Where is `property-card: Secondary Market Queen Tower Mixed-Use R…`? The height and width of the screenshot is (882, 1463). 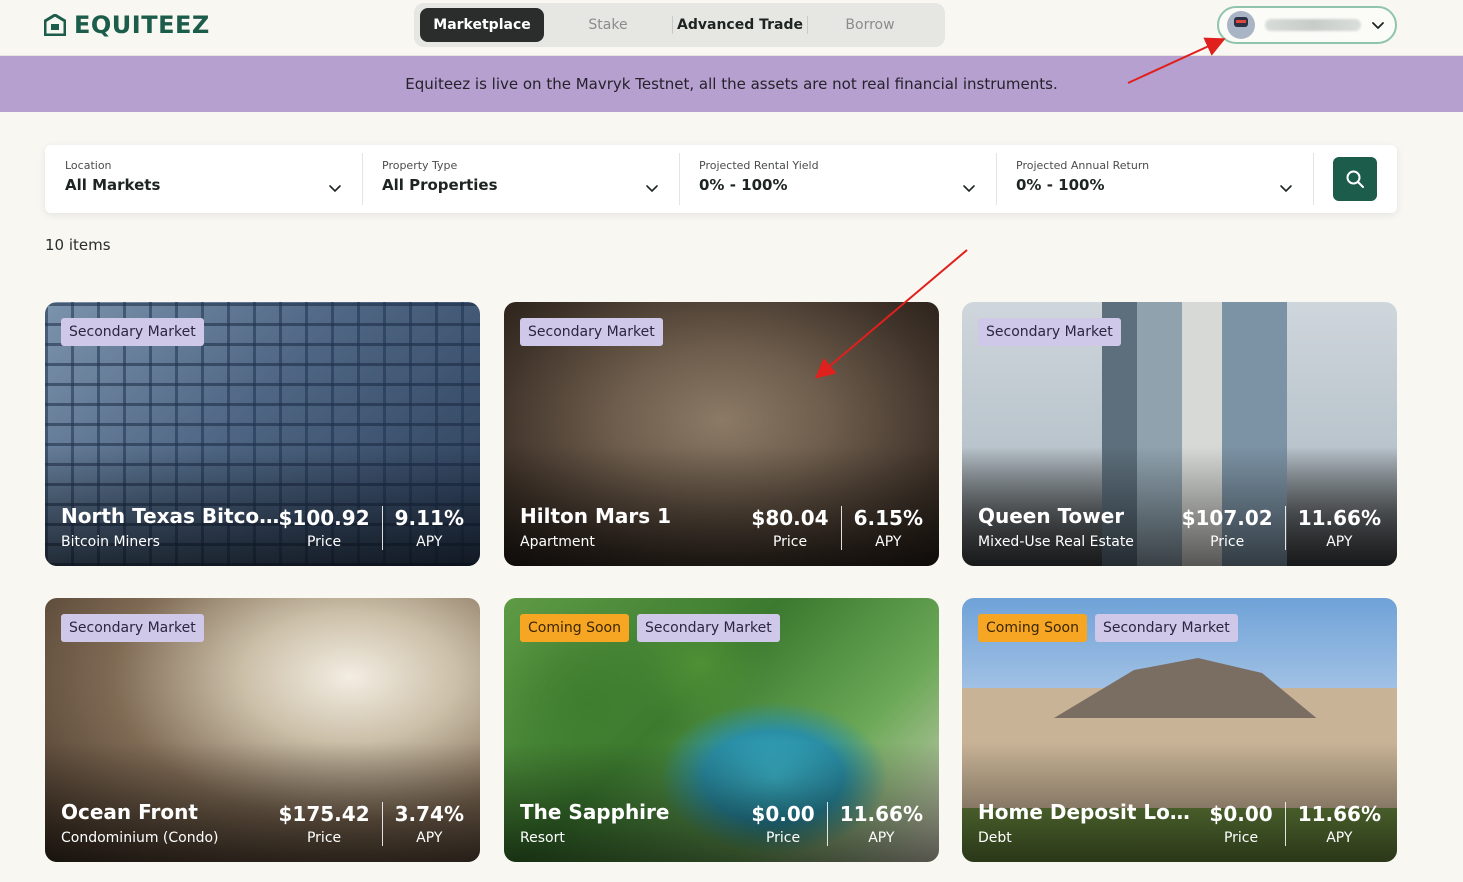 property-card: Secondary Market Queen Tower Mixed-Use R… is located at coordinates (1179, 434).